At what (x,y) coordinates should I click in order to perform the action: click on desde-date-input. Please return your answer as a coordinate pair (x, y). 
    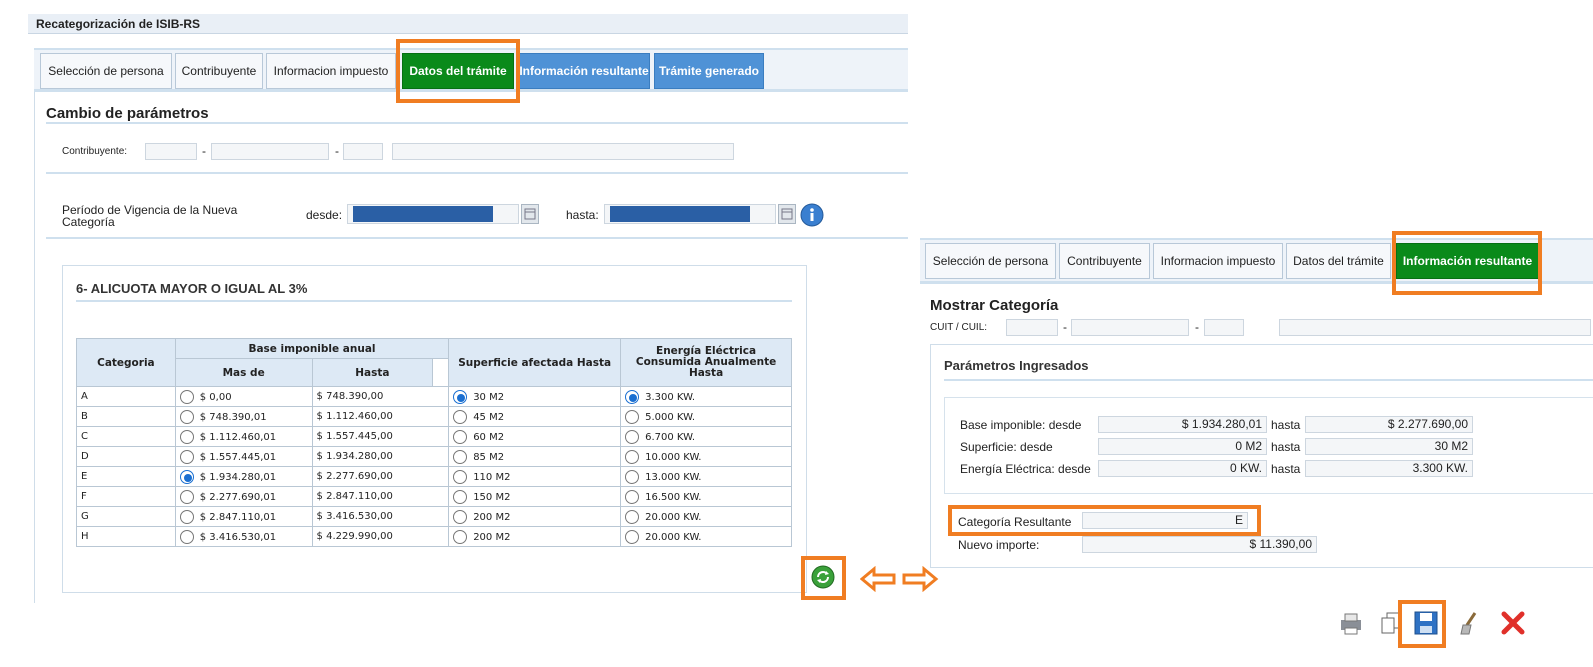
    Looking at the image, I should click on (433, 214).